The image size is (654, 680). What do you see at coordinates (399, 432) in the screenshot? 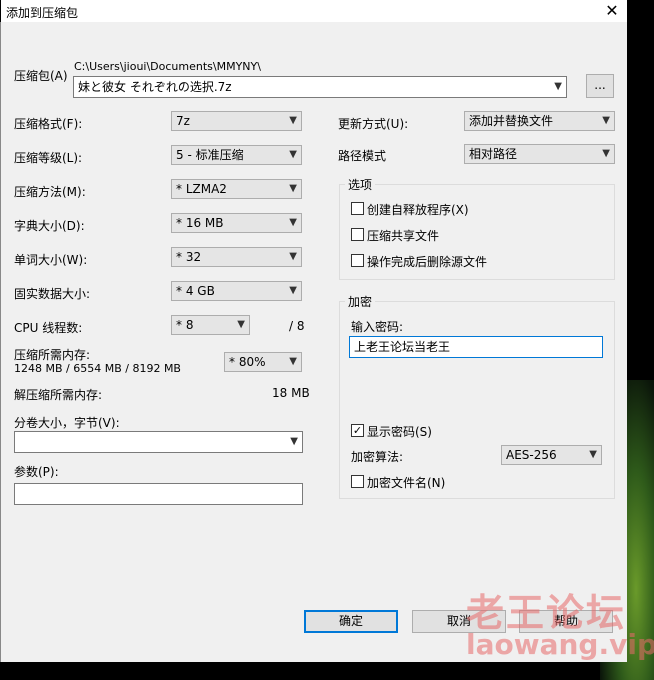
I see `show-password-label: 显示密码(S)` at bounding box center [399, 432].